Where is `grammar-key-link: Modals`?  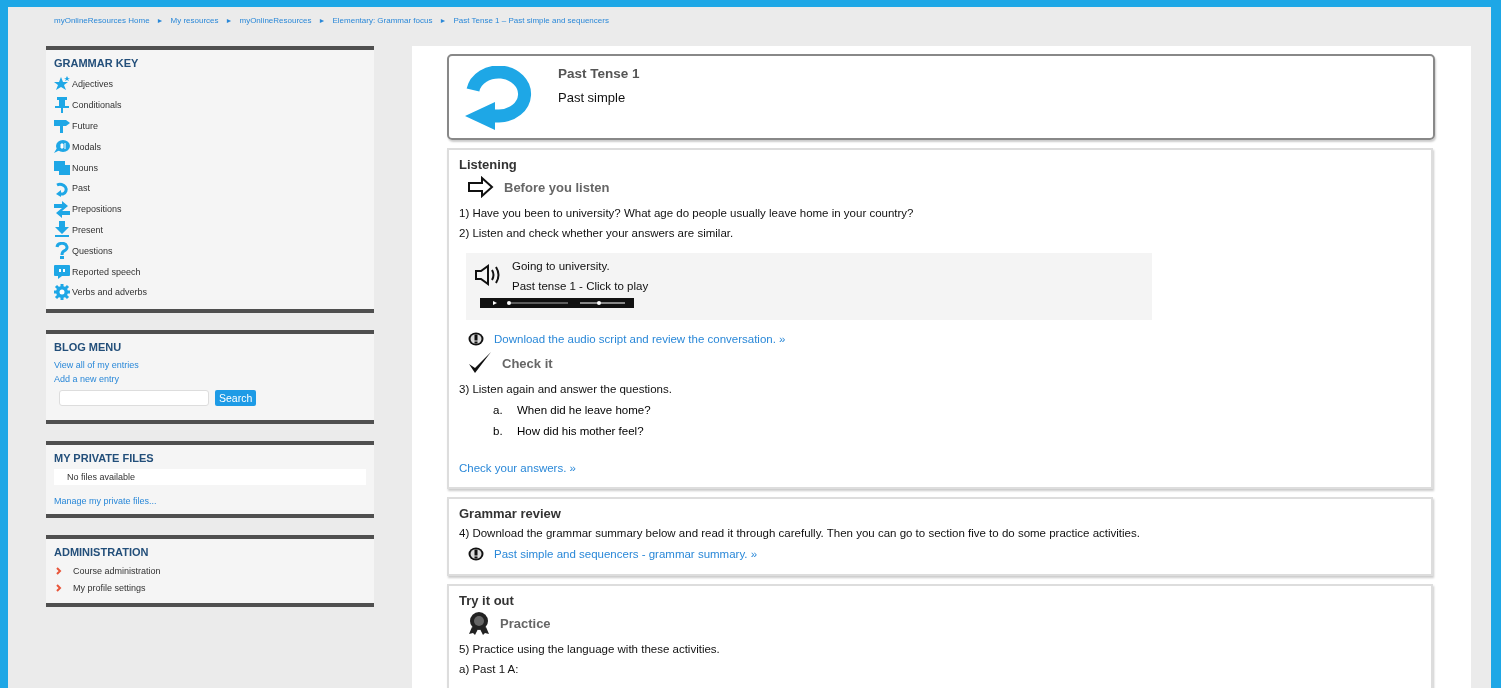 grammar-key-link: Modals is located at coordinates (86, 146).